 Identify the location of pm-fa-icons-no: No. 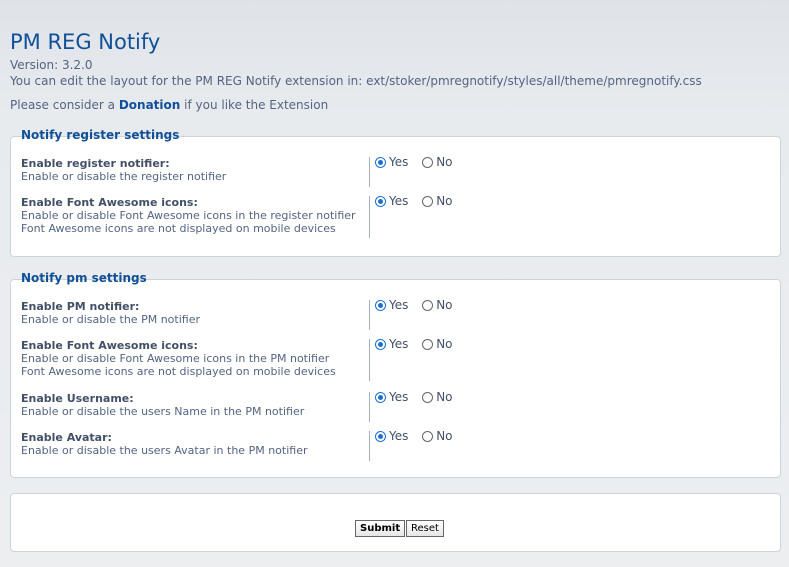
(437, 344).